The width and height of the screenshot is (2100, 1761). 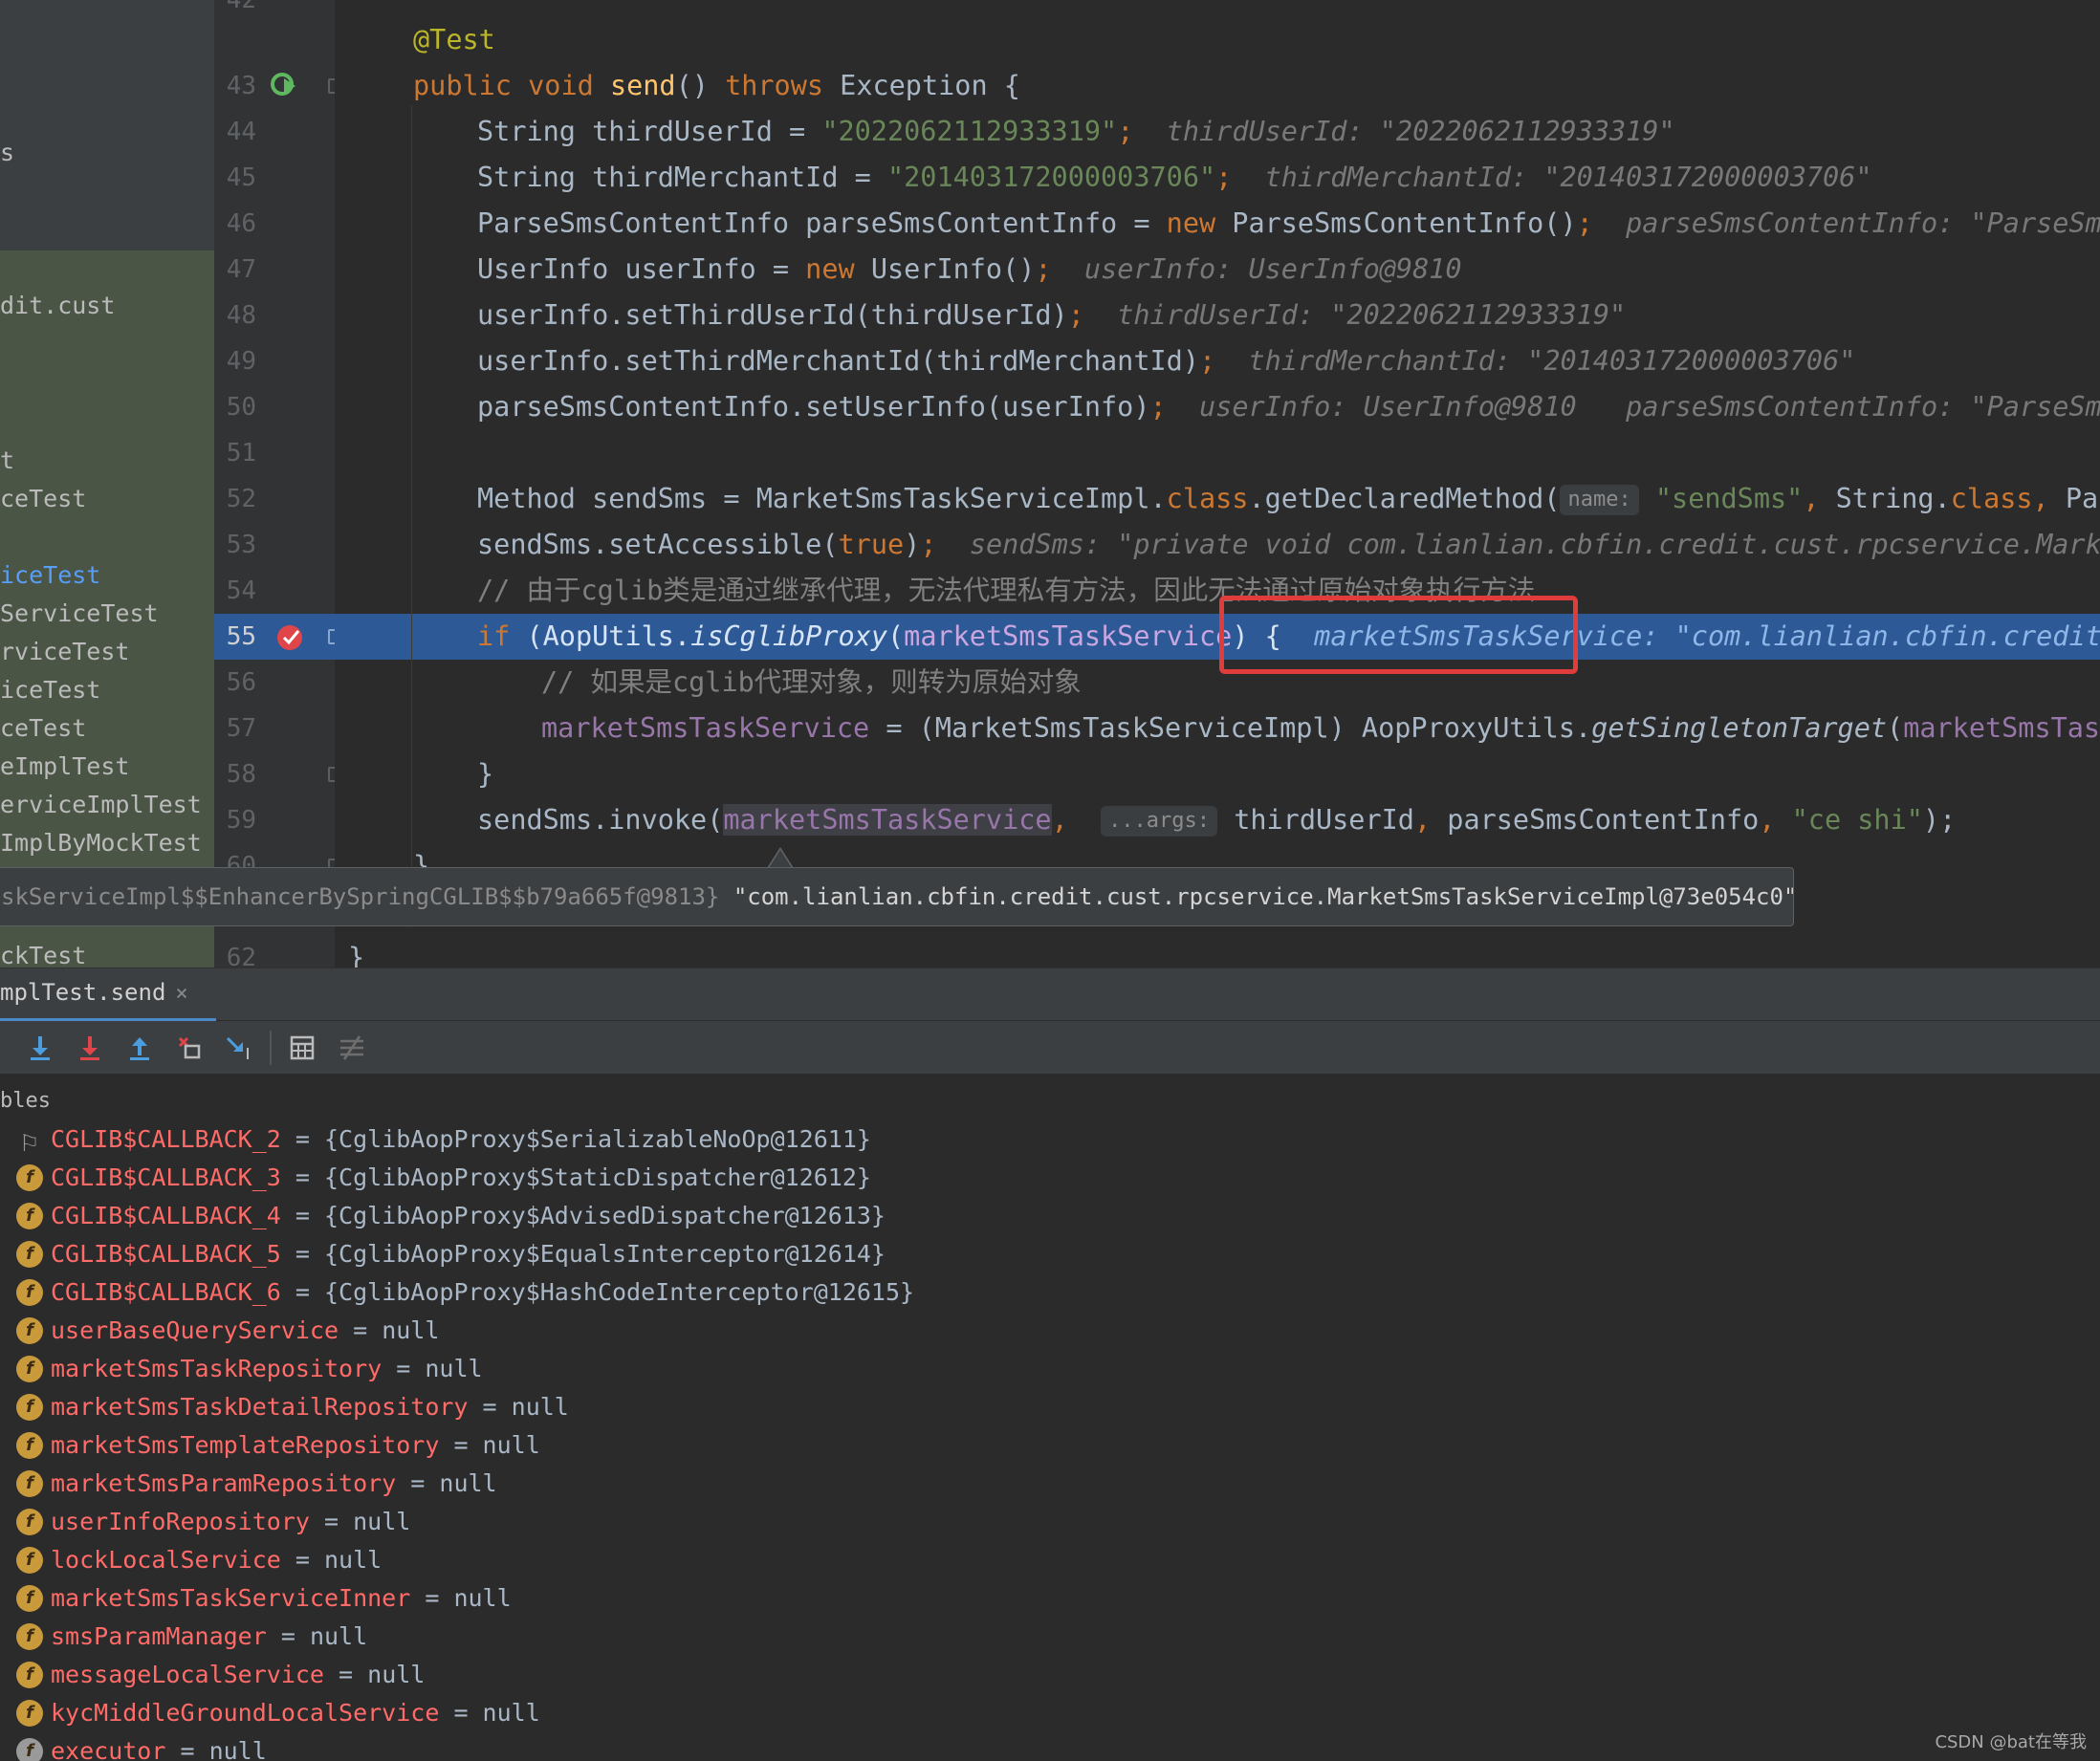 I want to click on run-to-cursor-icon, so click(x=239, y=1048).